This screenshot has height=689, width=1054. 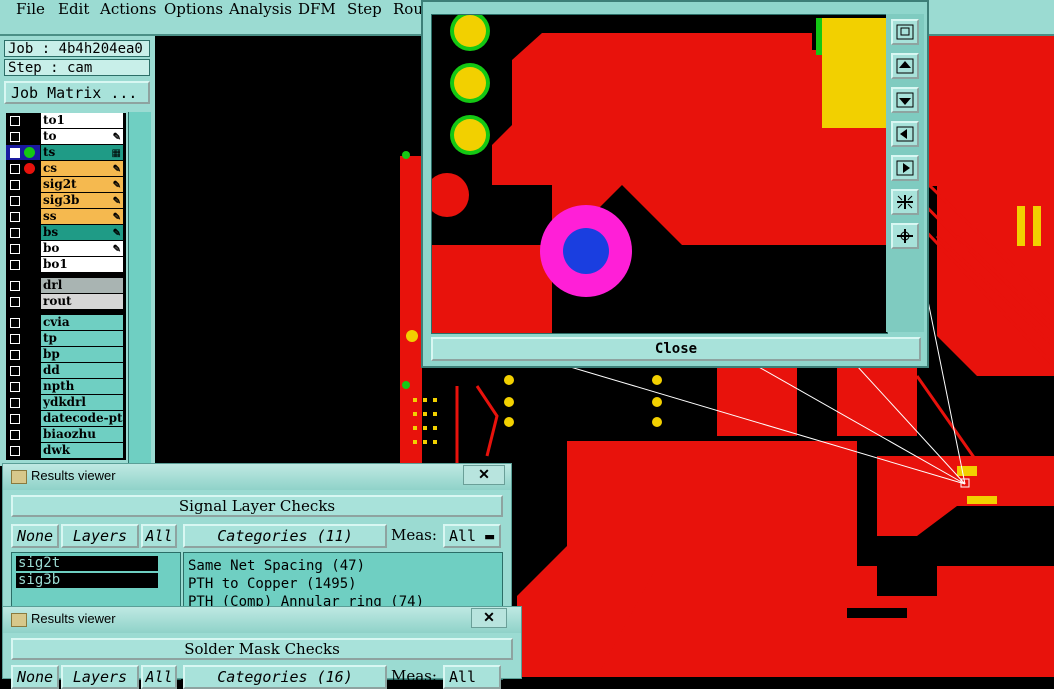 I want to click on list-item: sig2t, so click(x=87, y=563).